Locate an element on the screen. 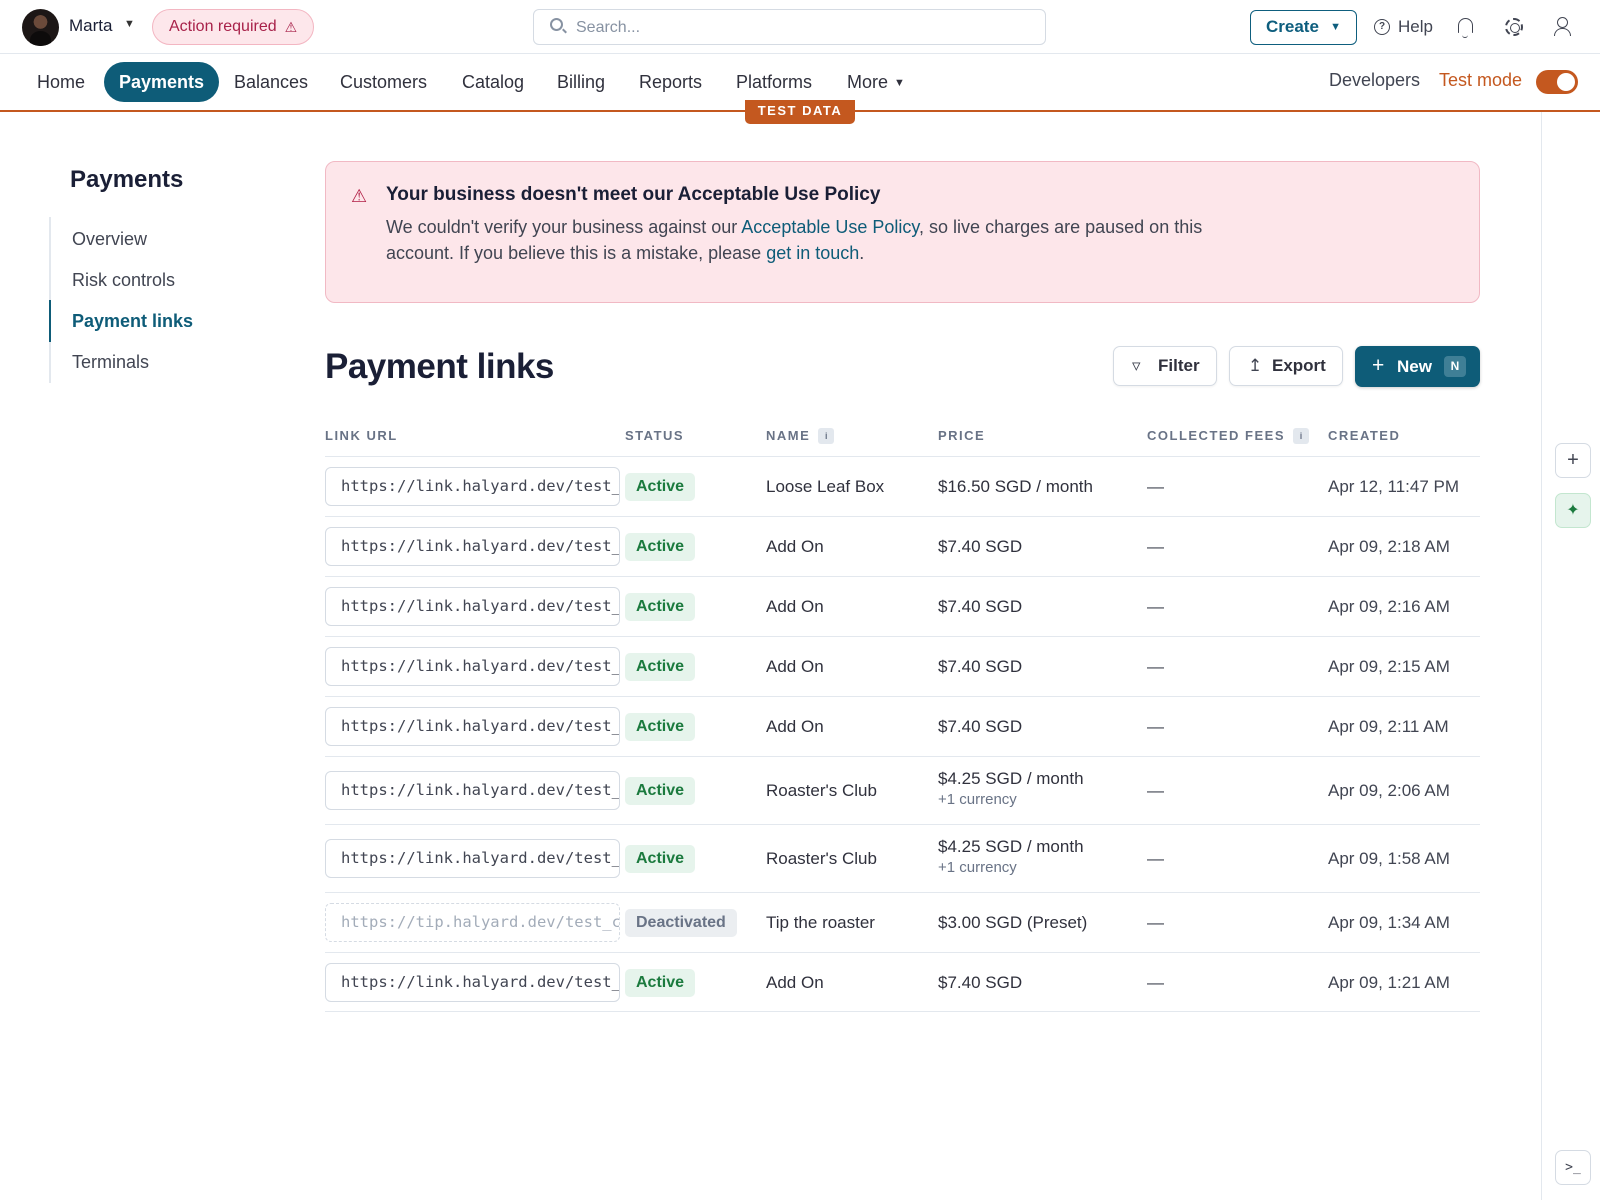  link-name: Loose Leaf Box is located at coordinates (825, 486).